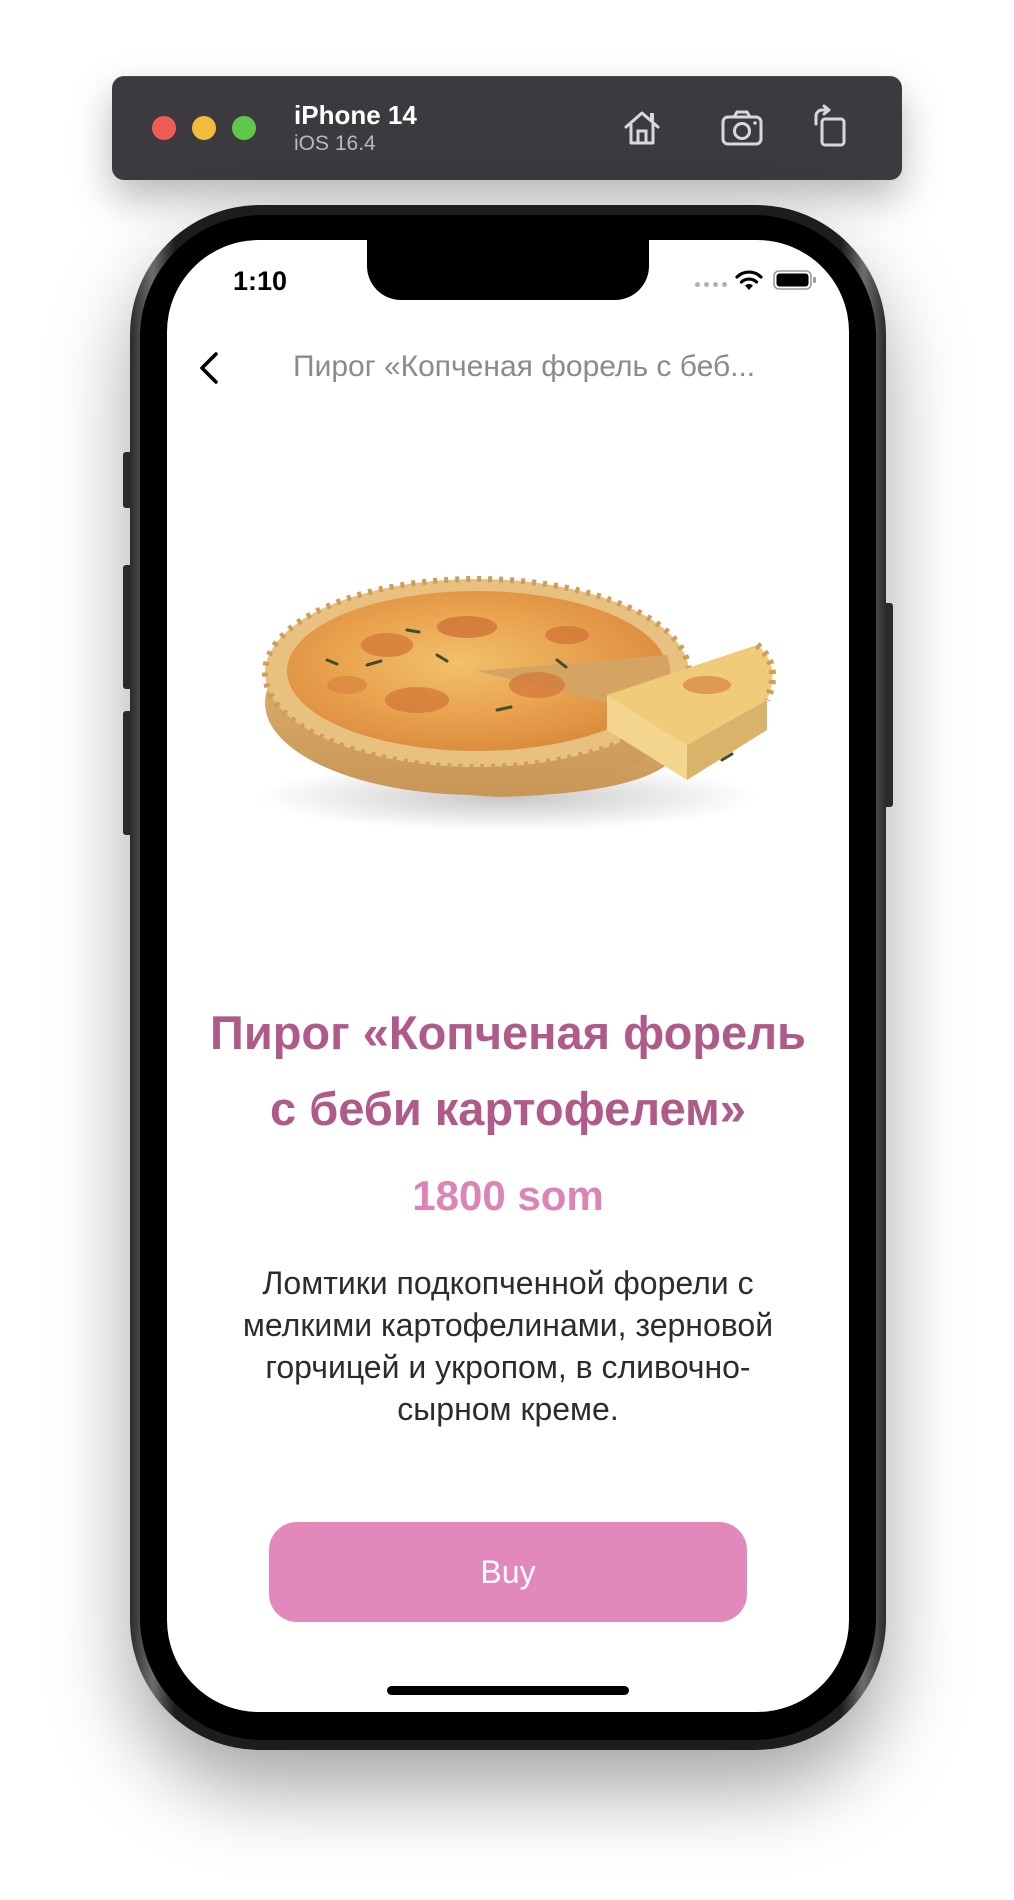 The height and width of the screenshot is (1900, 1014). Describe the element at coordinates (642, 128) in the screenshot. I see `home-icon` at that location.